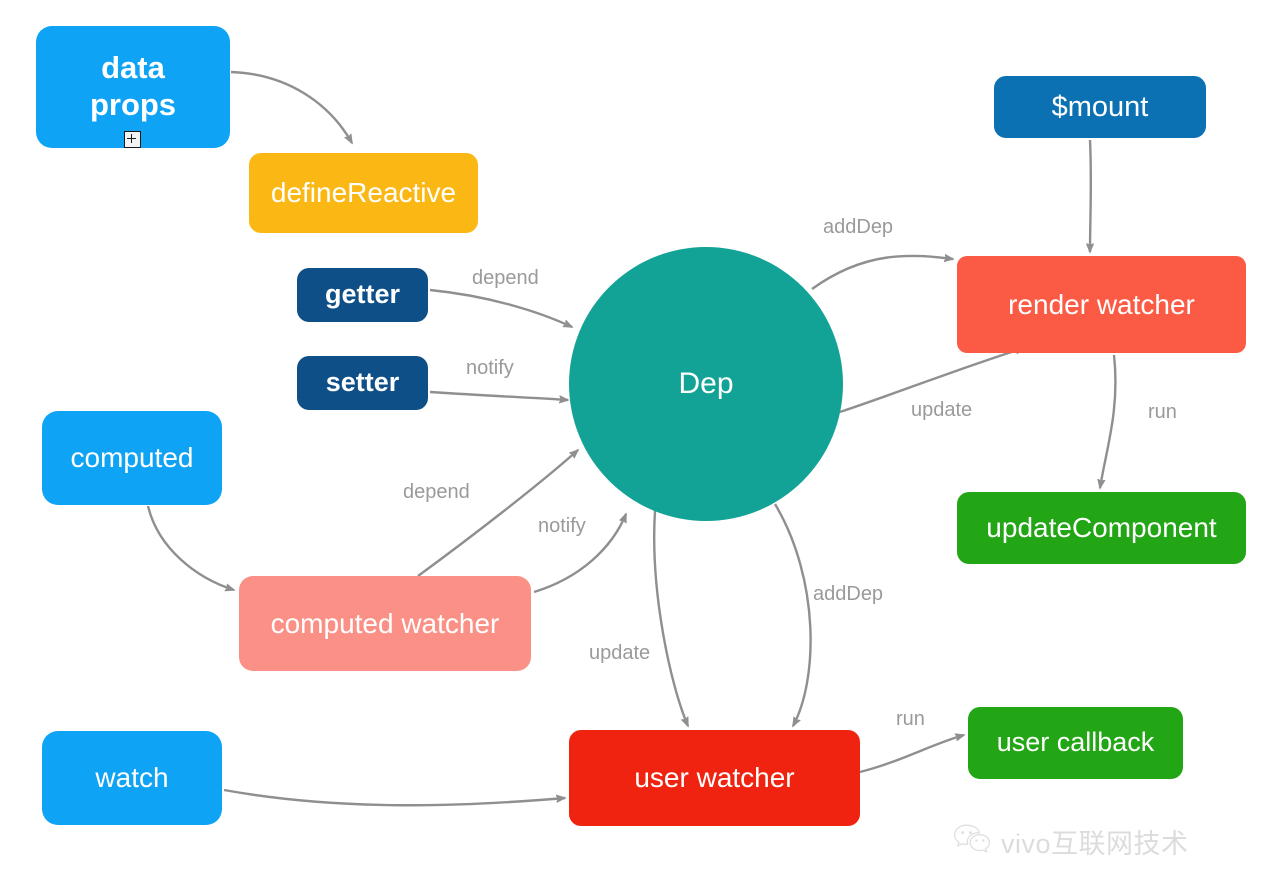 This screenshot has width=1280, height=882. I want to click on node-user-callback: user callback, so click(1075, 743).